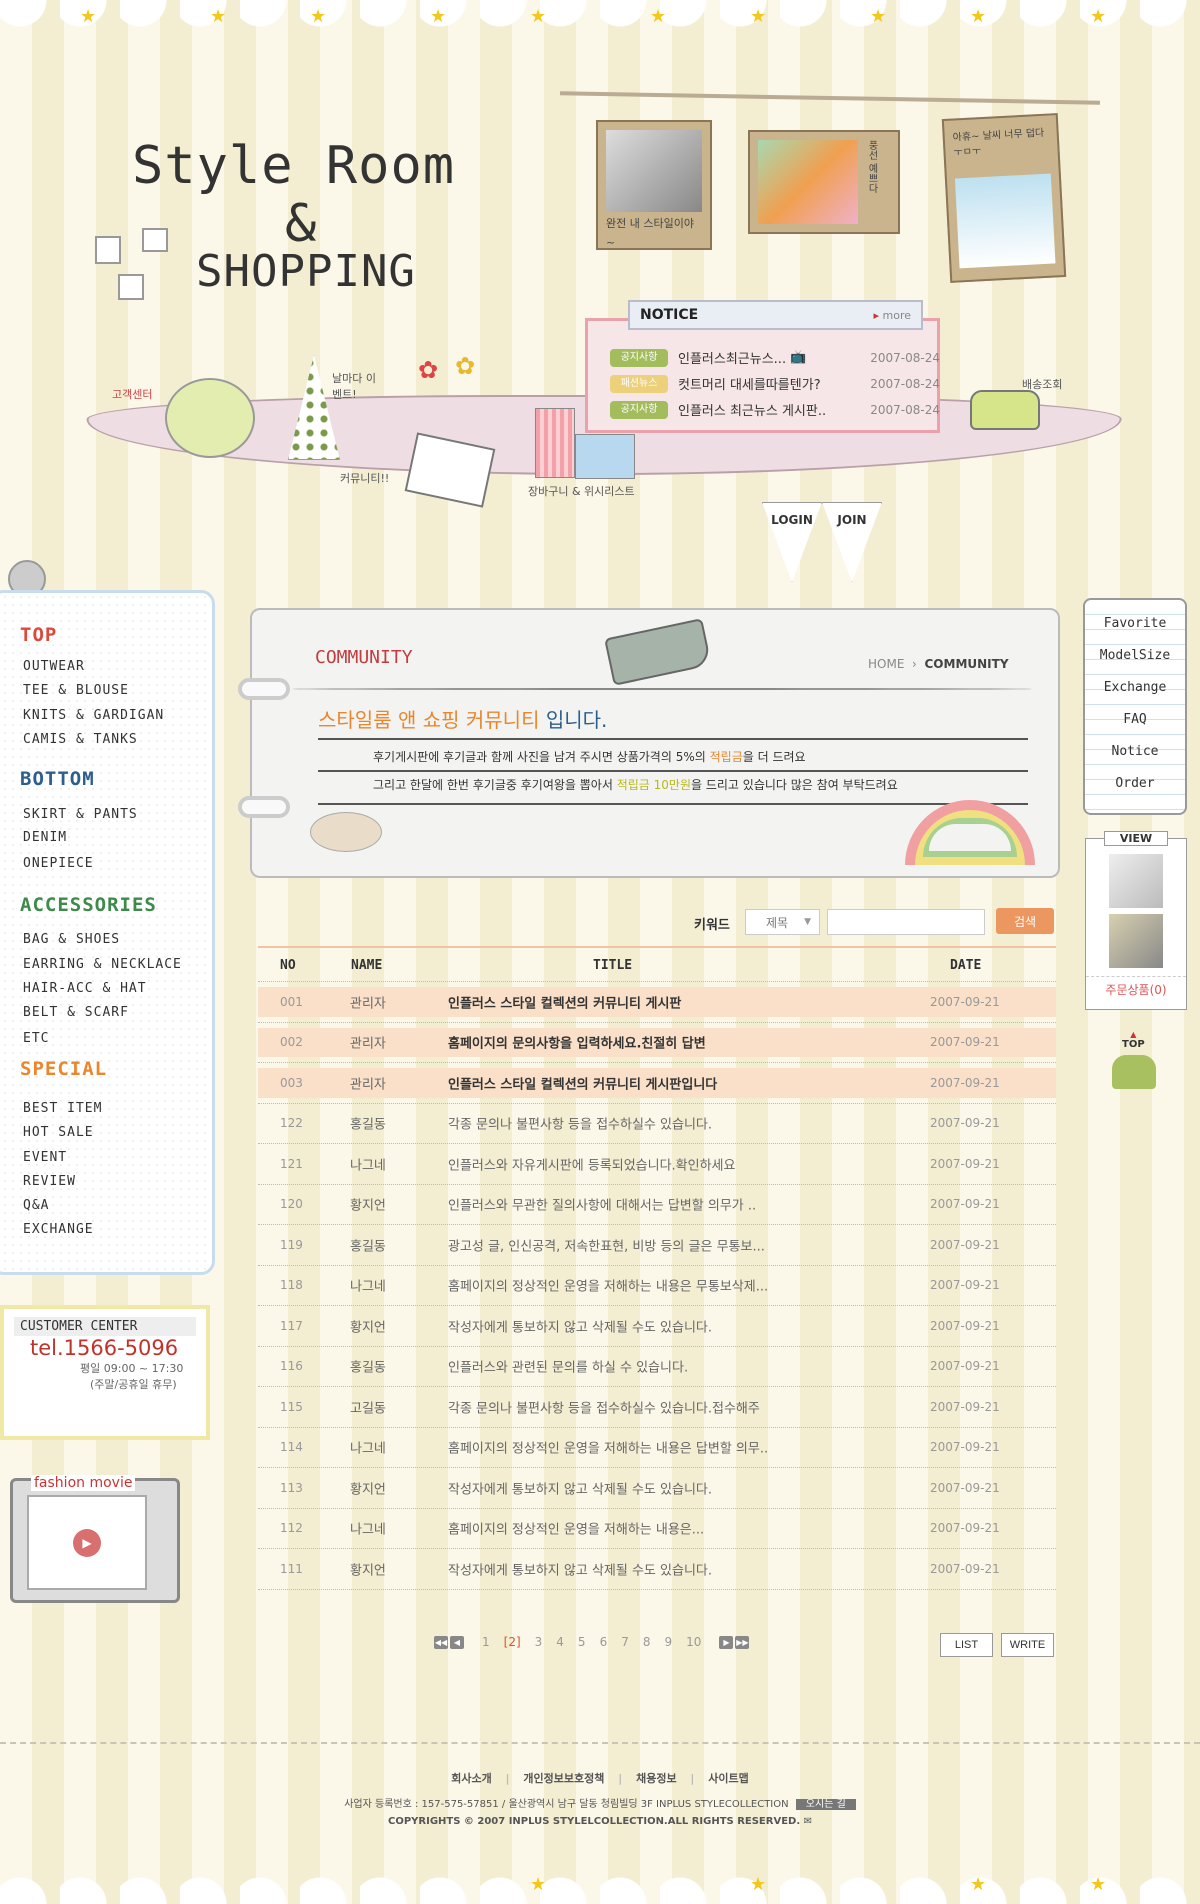 This screenshot has height=1904, width=1200. What do you see at coordinates (580, 1568) in the screenshot?
I see `row-title: 작성자에게 통보하지 않고 삭제될 수도 있습니다.` at bounding box center [580, 1568].